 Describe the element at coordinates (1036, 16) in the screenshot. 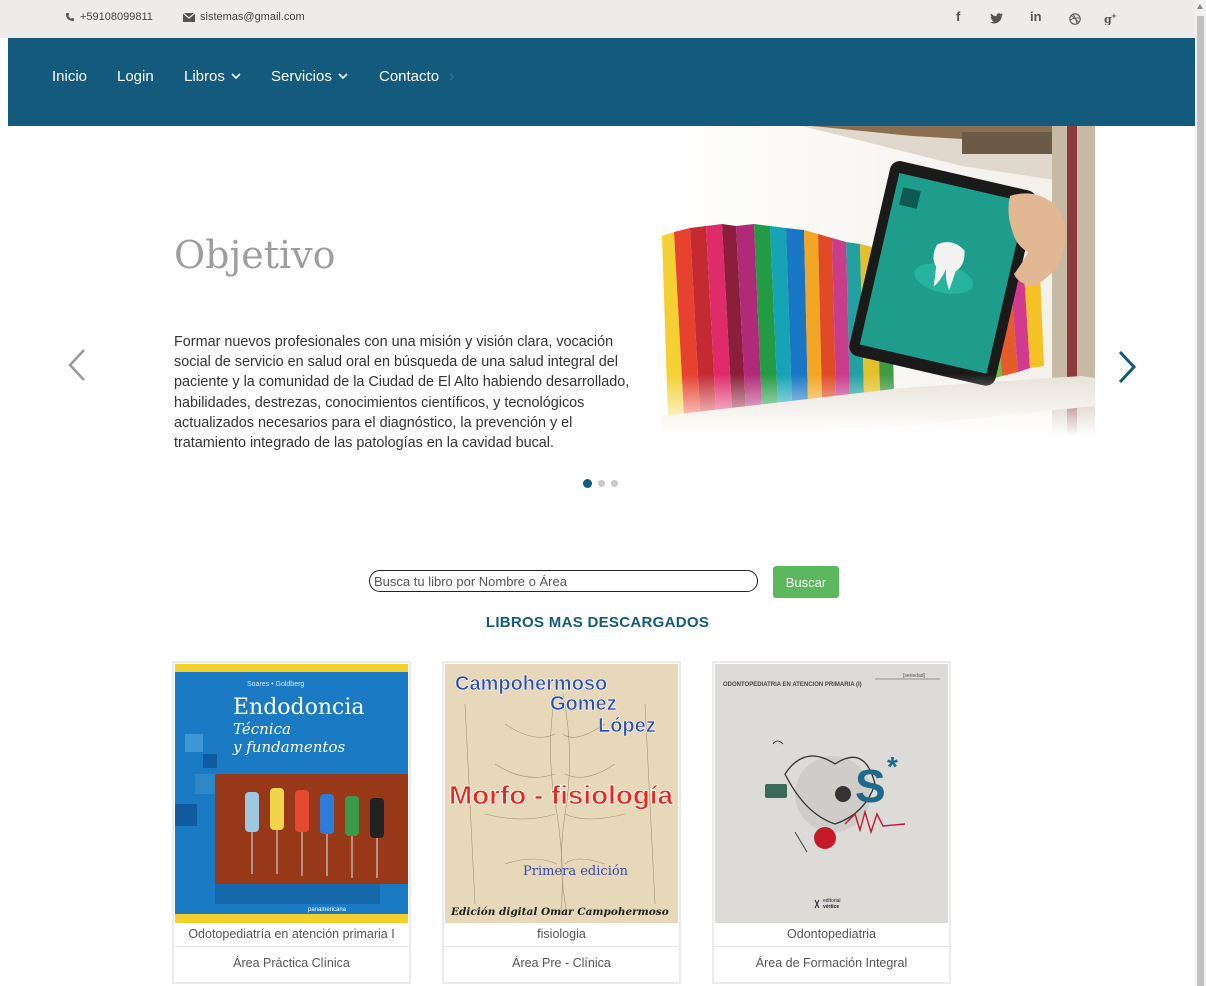

I see `linkedin-icon: in` at that location.